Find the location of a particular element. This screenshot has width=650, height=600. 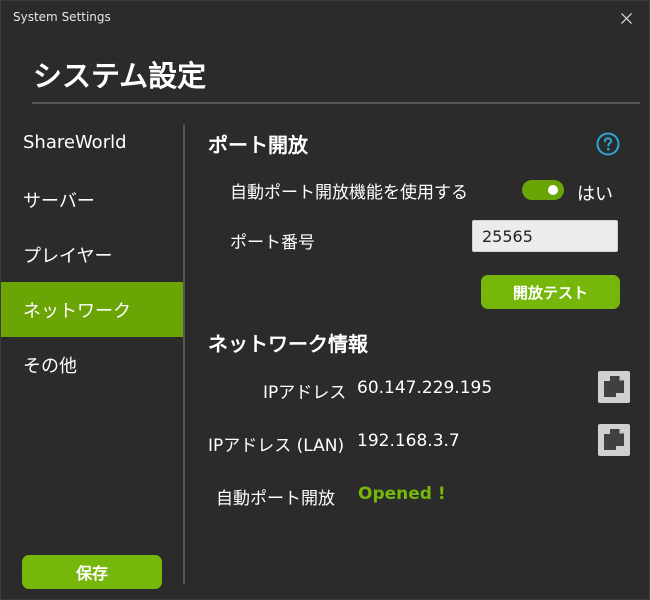

open-test-button: 開放テスト is located at coordinates (550, 292).